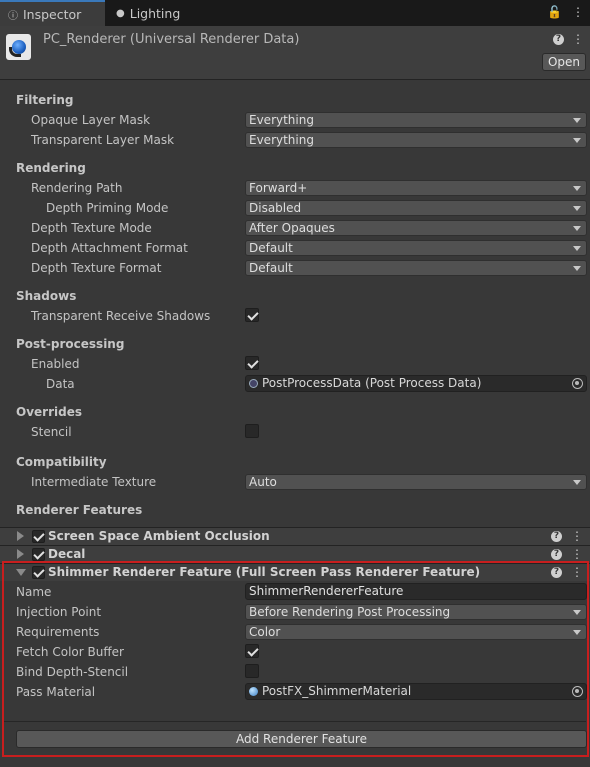 This screenshot has height=767, width=590. What do you see at coordinates (281, 140) in the screenshot?
I see `transparent-layer-mask-value: Everything` at bounding box center [281, 140].